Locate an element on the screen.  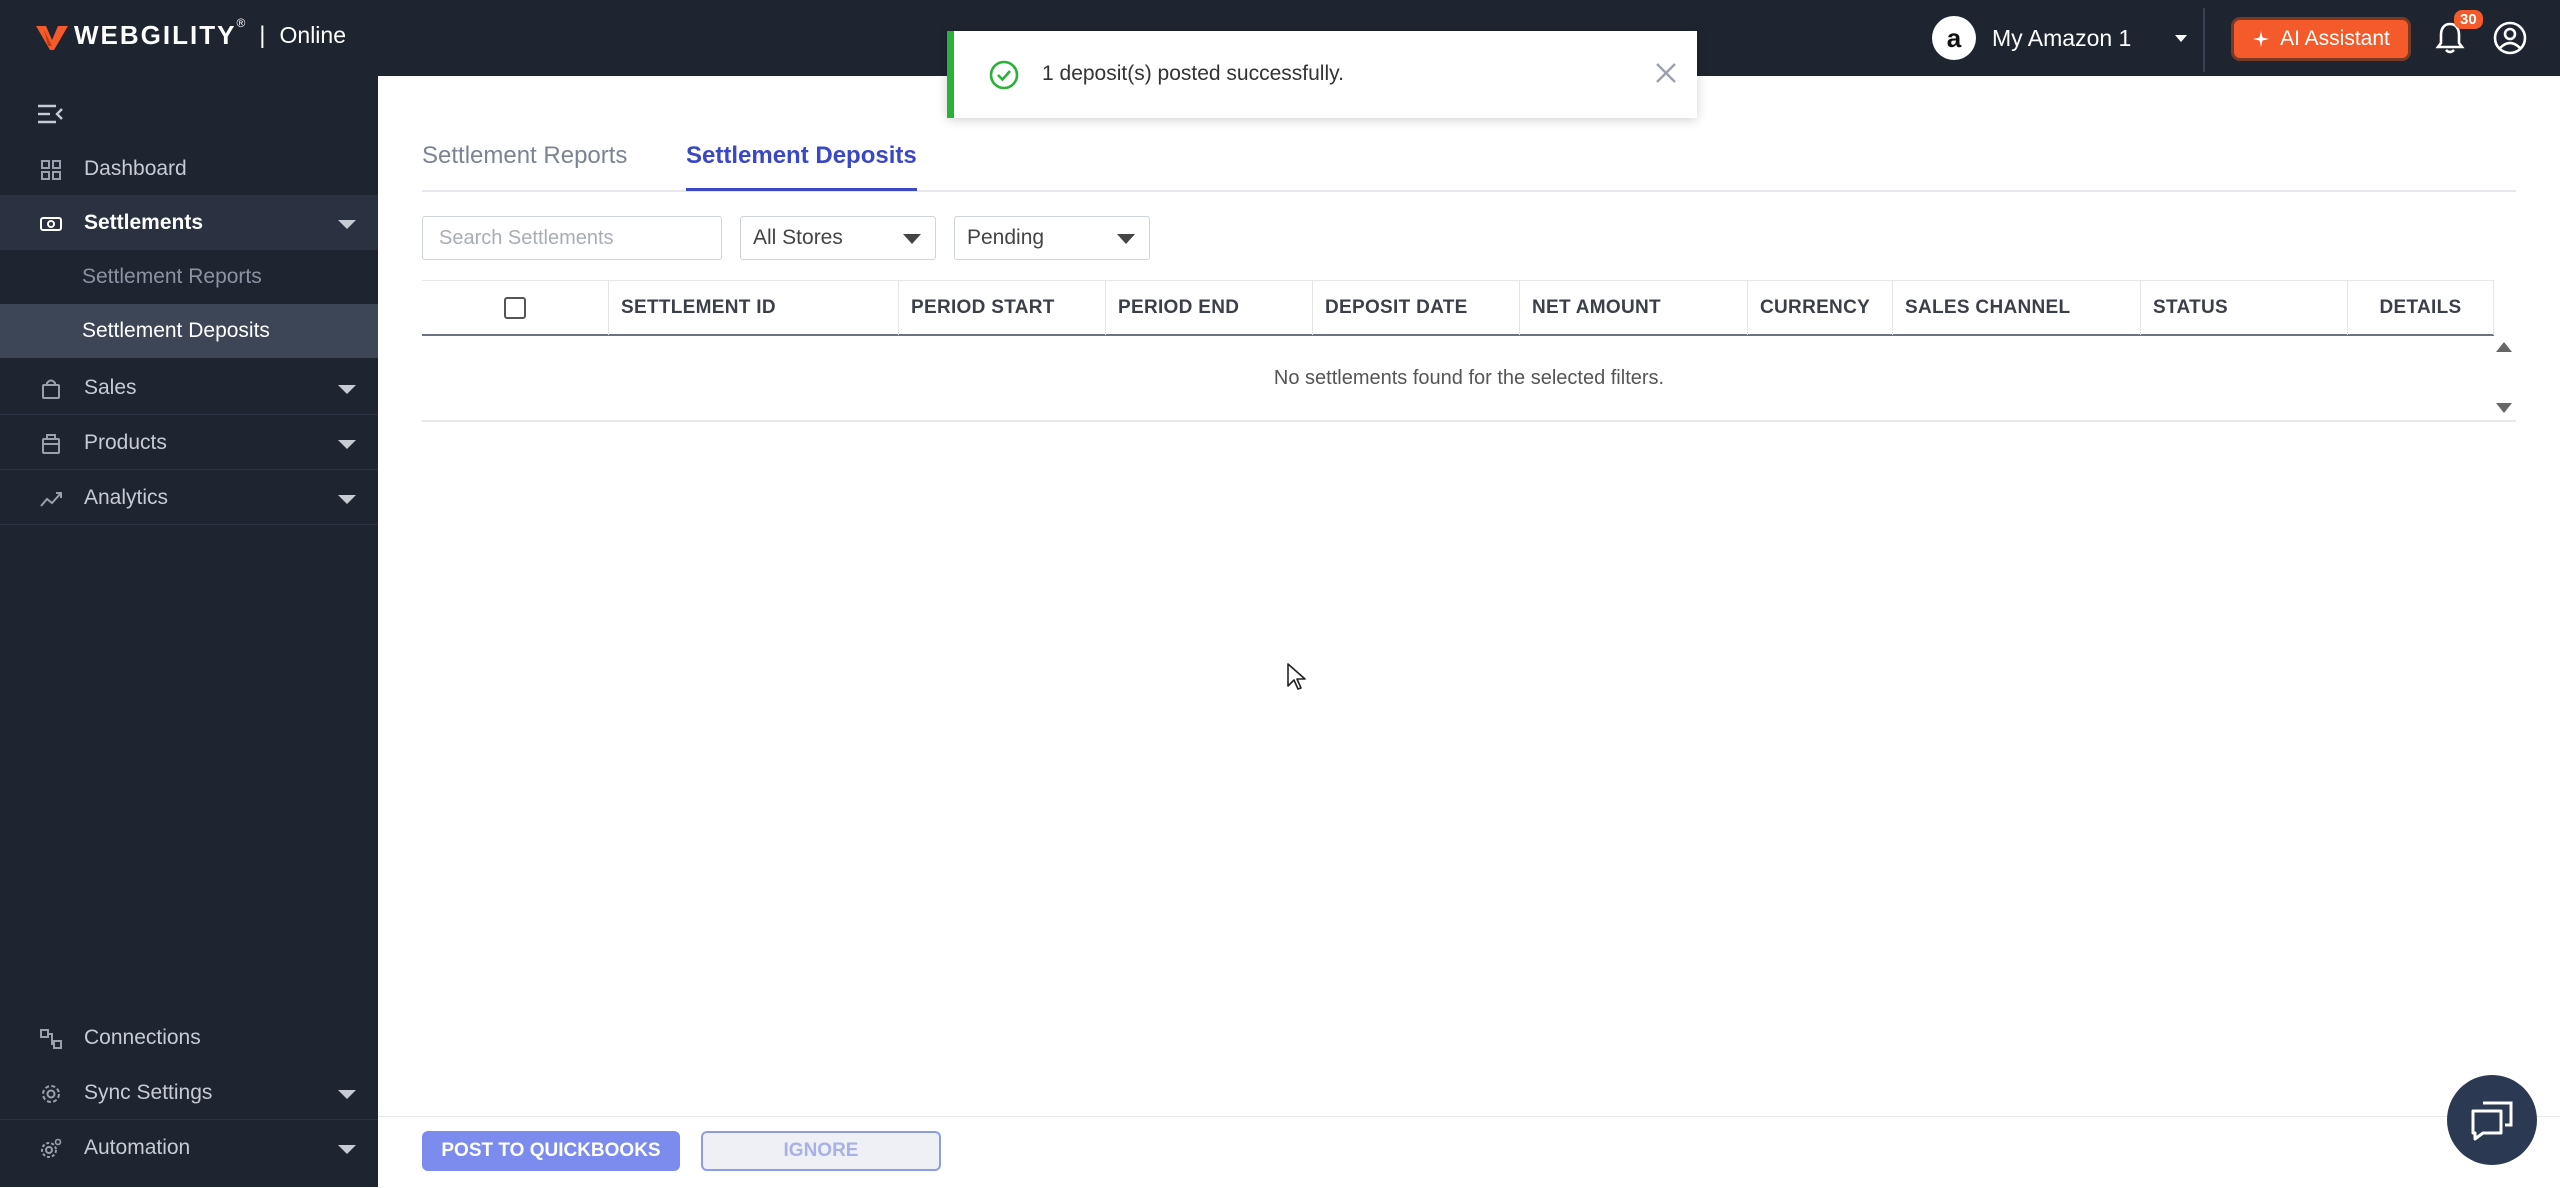
post-to-quickbooks-button: POST TO QUICKBOOKS is located at coordinates (551, 1151).